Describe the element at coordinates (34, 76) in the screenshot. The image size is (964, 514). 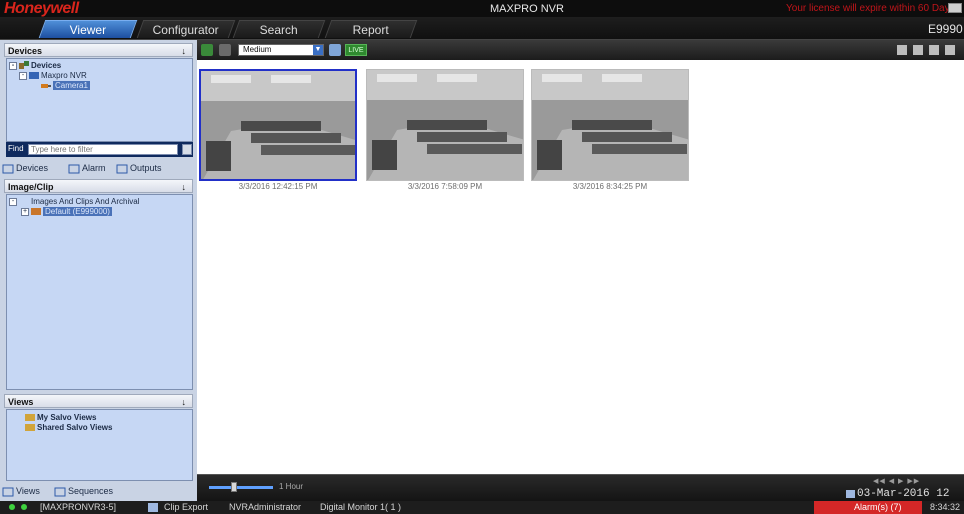
I see `nvr-icon` at that location.